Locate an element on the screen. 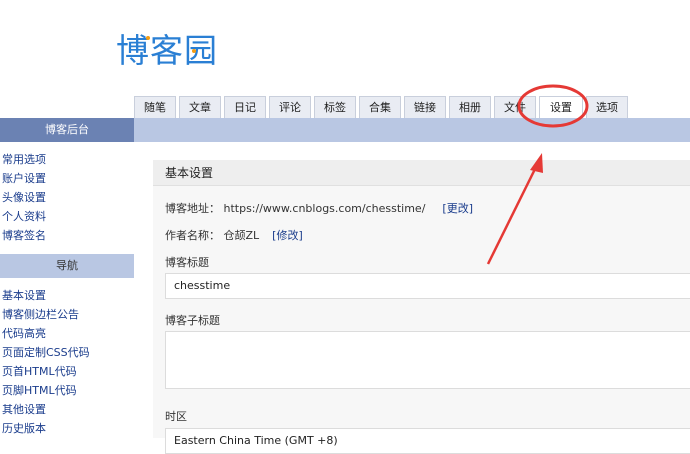 This screenshot has width=690, height=454. sidebar-item-avatar-settings: 头像设置 is located at coordinates (24, 197).